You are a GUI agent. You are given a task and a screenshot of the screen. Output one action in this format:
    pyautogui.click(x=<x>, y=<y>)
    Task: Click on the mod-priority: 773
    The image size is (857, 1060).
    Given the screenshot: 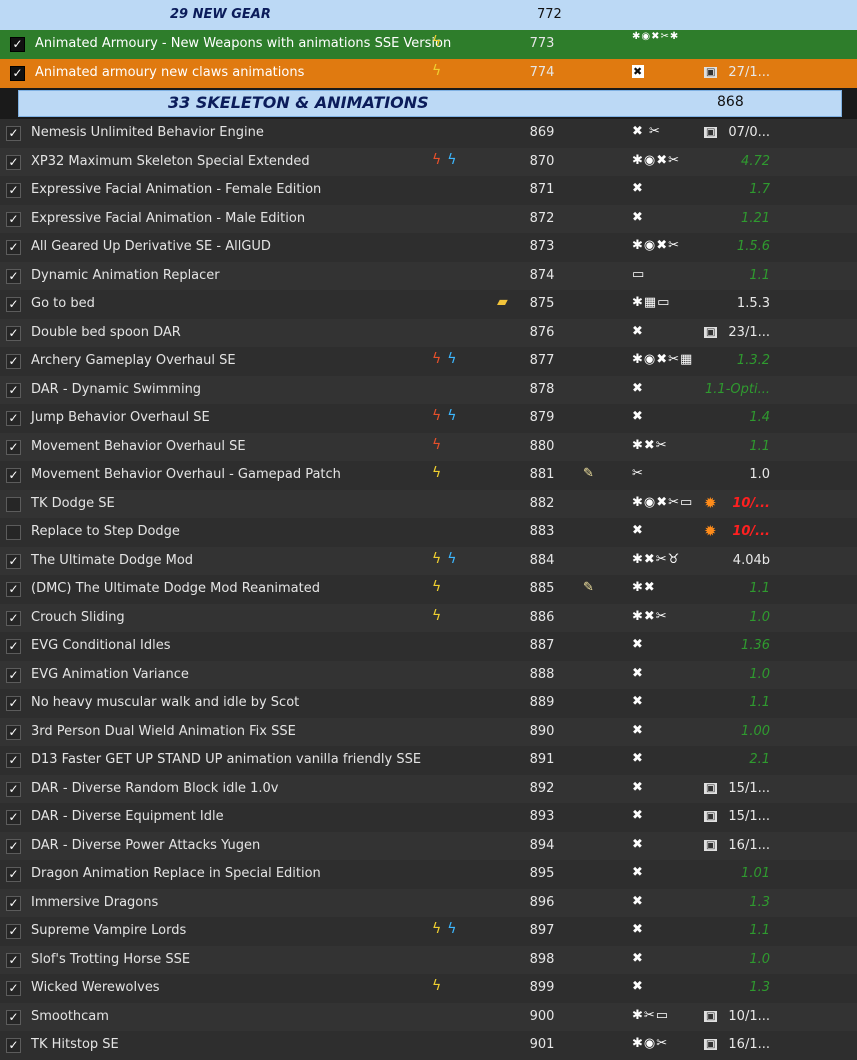 What is the action you would take?
    pyautogui.click(x=542, y=43)
    